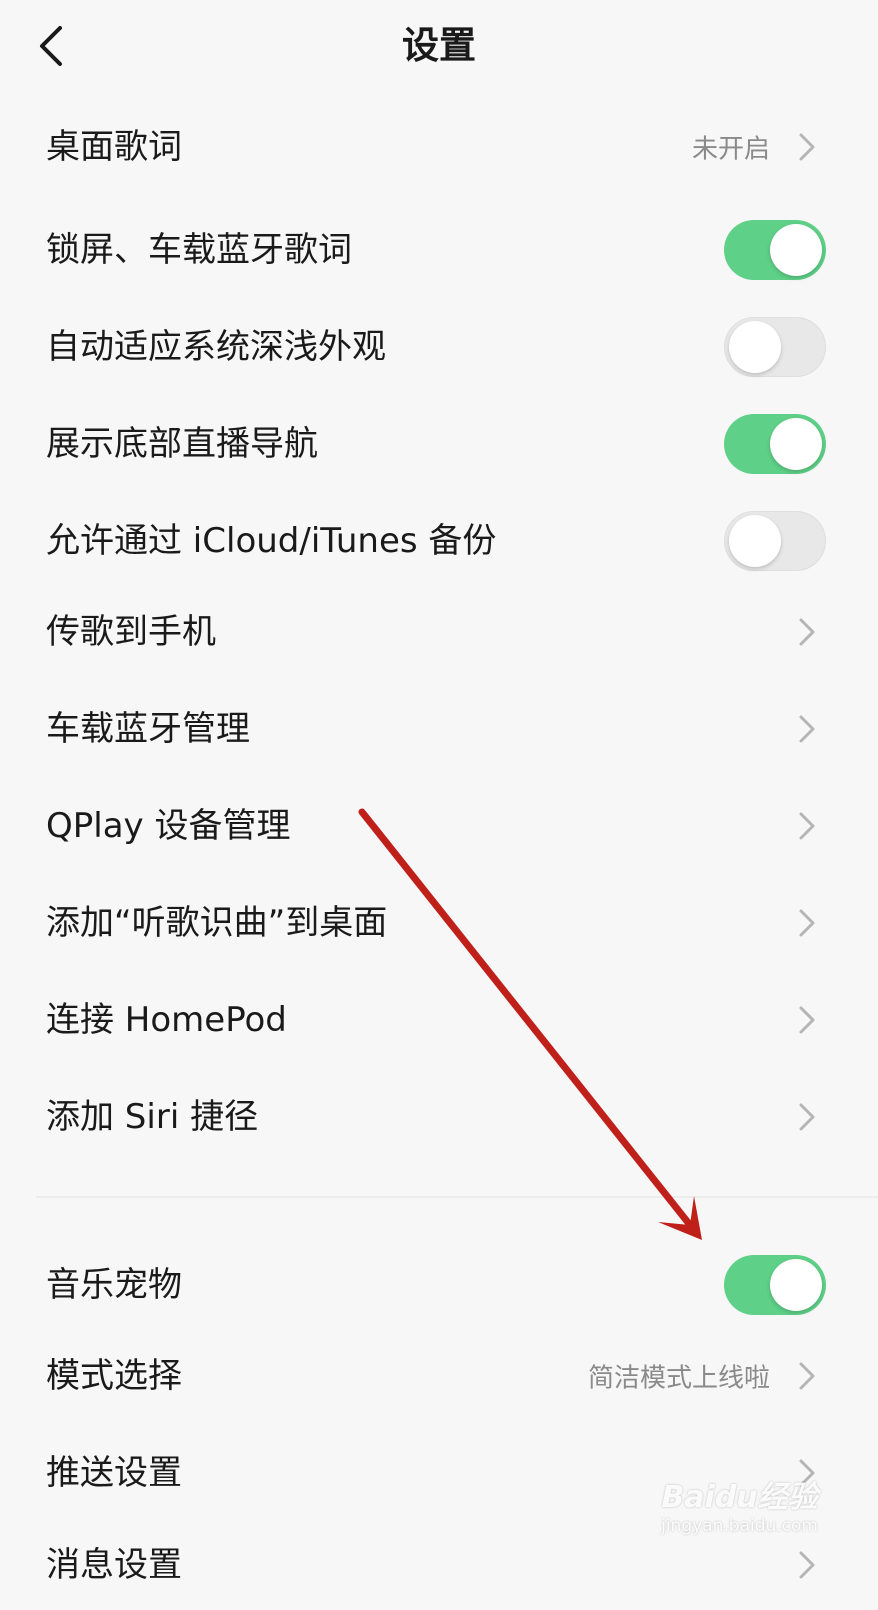  What do you see at coordinates (457, 1197) in the screenshot?
I see `section-divider` at bounding box center [457, 1197].